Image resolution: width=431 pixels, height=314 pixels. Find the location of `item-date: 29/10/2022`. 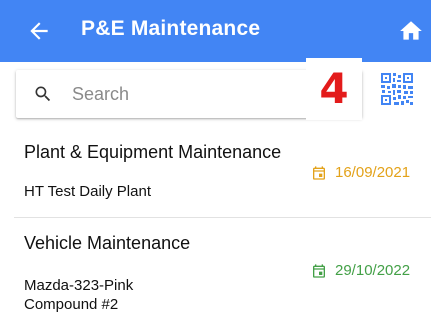

item-date: 29/10/2022 is located at coordinates (360, 270).